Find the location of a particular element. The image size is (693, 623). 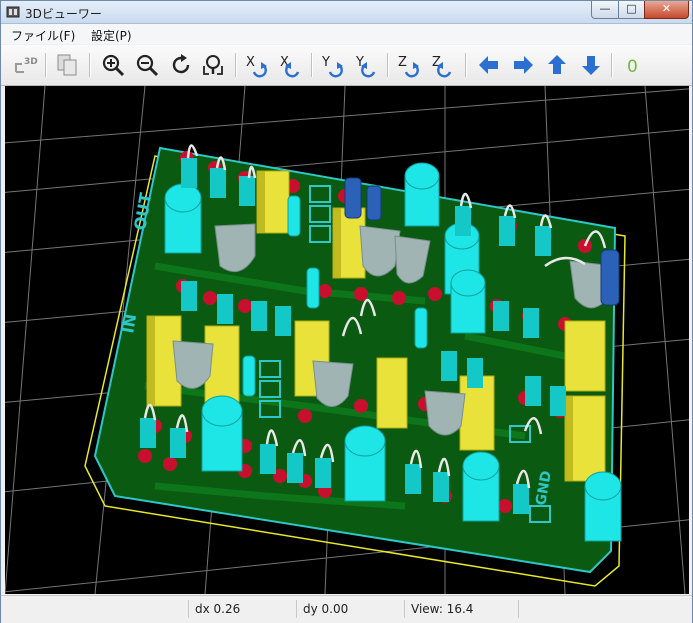

zoom-fit-icon is located at coordinates (213, 65).